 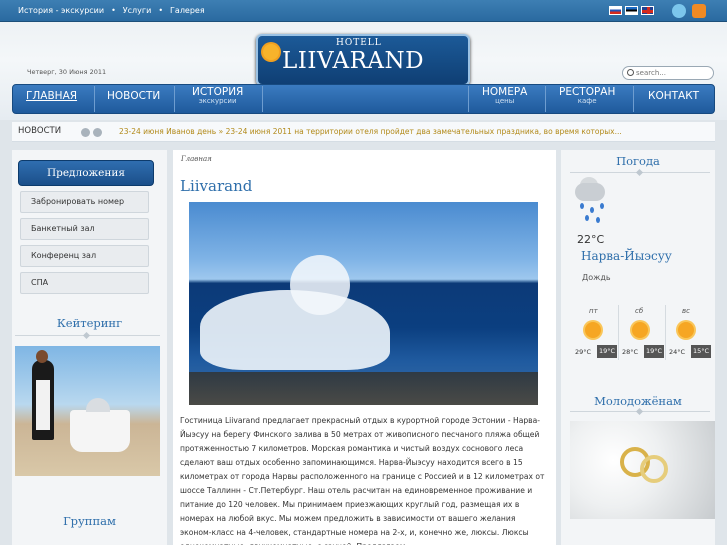 I want to click on nav-rooms-sublabel: цены, so click(x=505, y=101).